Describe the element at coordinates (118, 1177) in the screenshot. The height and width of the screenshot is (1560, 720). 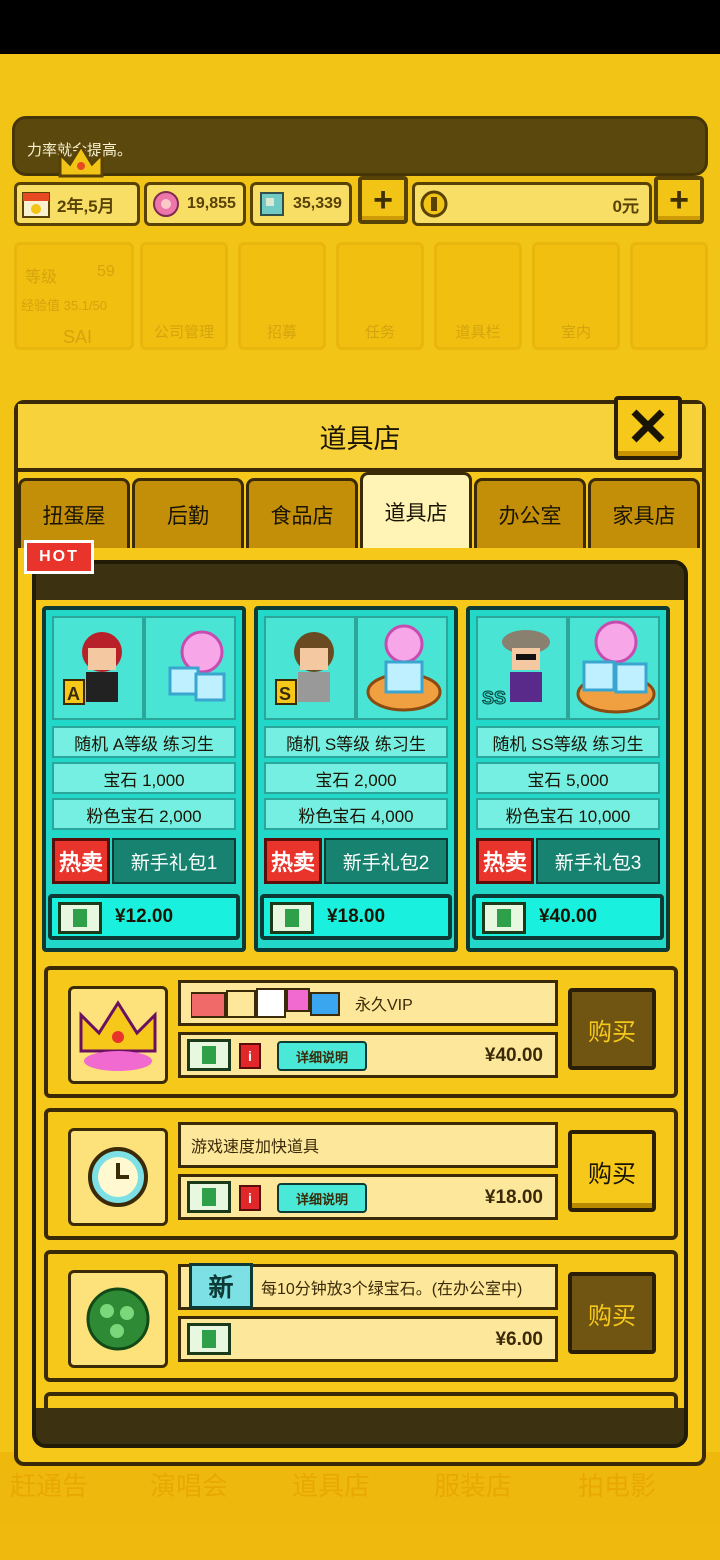
I see `clock-icon` at that location.